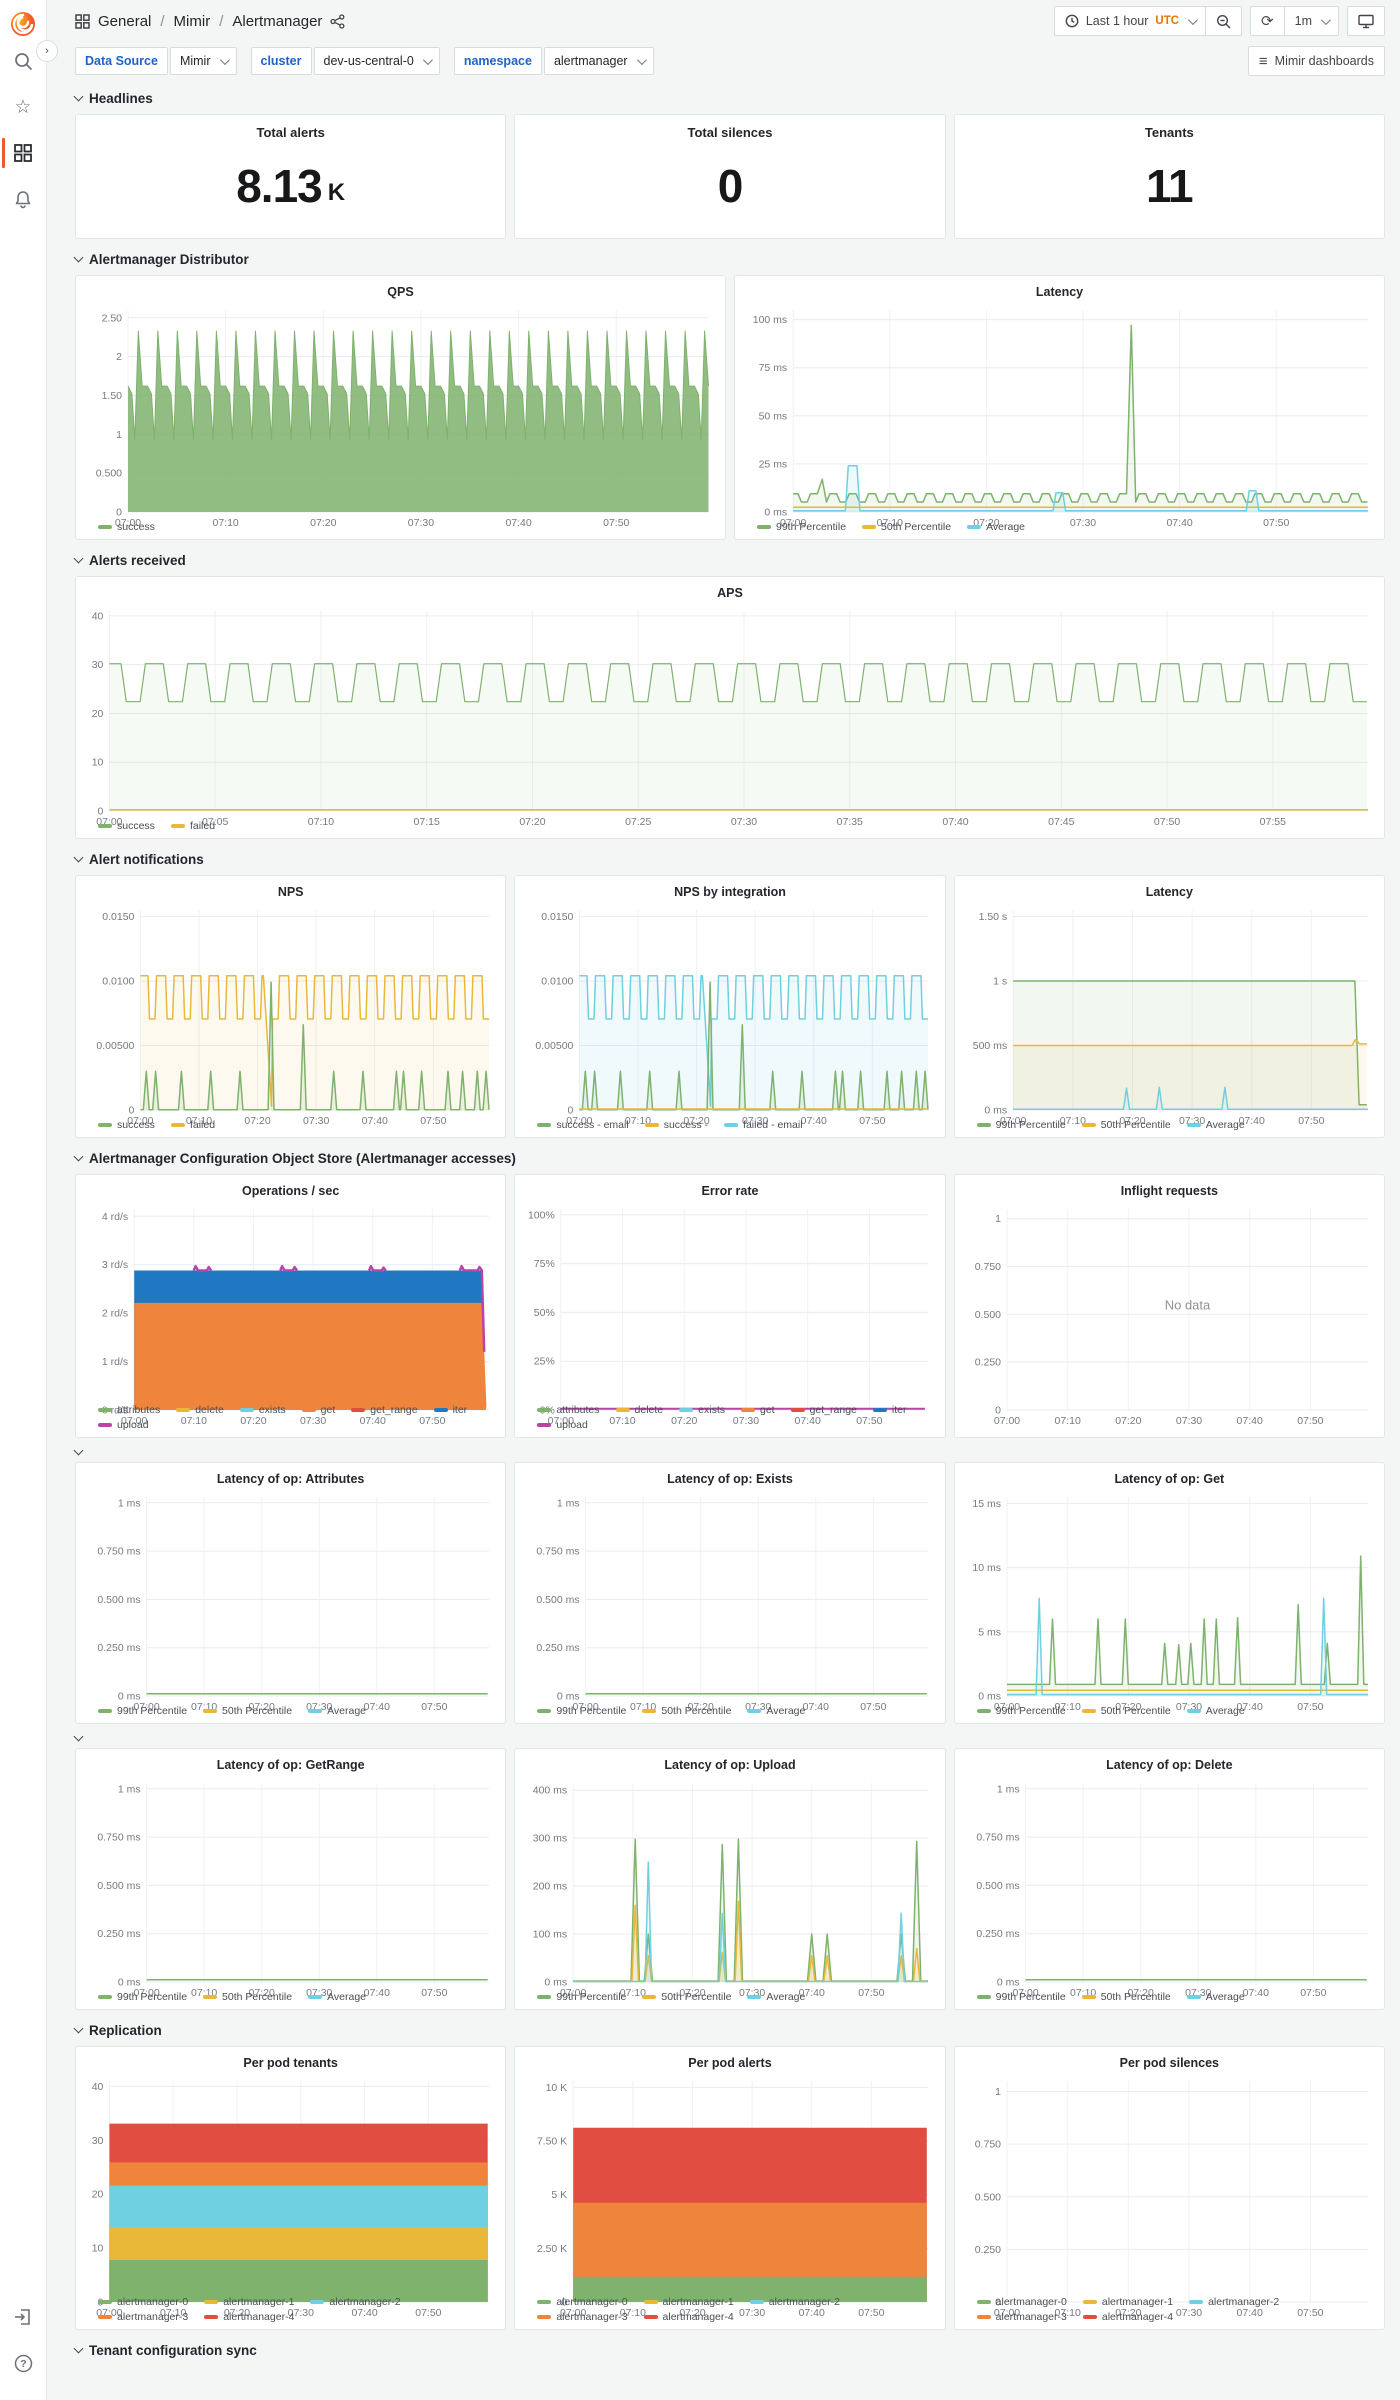 This screenshot has height=2400, width=1400. I want to click on panel-title: Latency of op: Get, so click(1169, 1479).